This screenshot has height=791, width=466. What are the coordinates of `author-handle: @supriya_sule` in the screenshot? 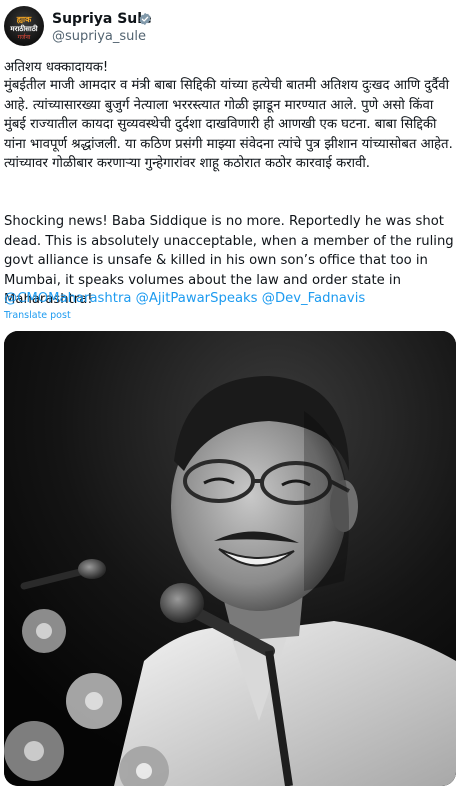 It's located at (99, 37).